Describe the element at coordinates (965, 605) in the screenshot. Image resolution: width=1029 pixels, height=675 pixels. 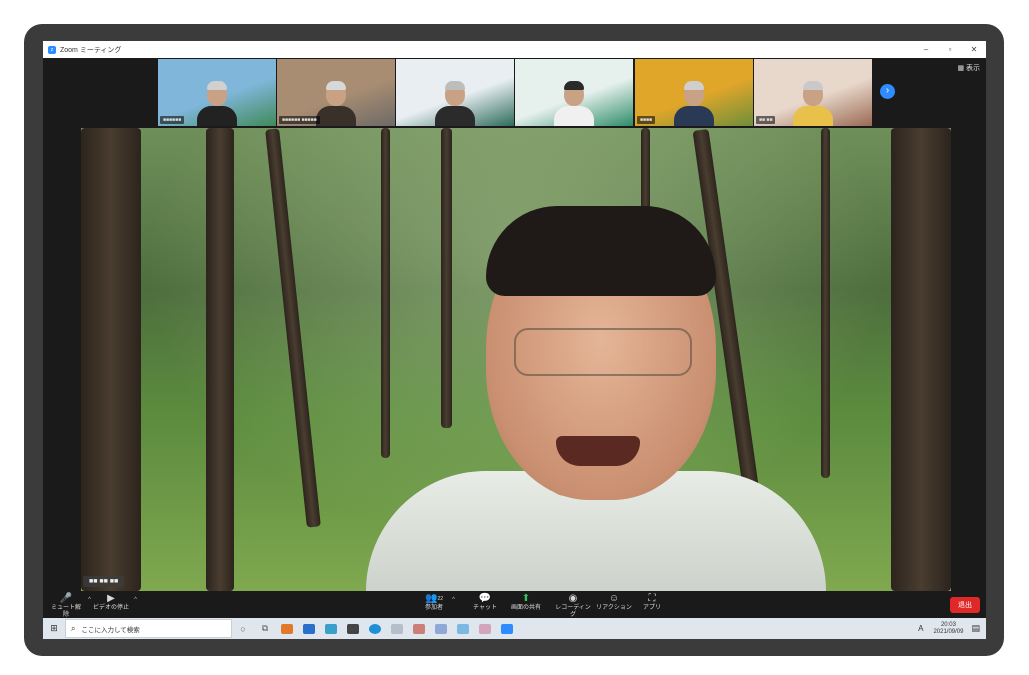
I see `leave-meeting-button: 退出` at that location.